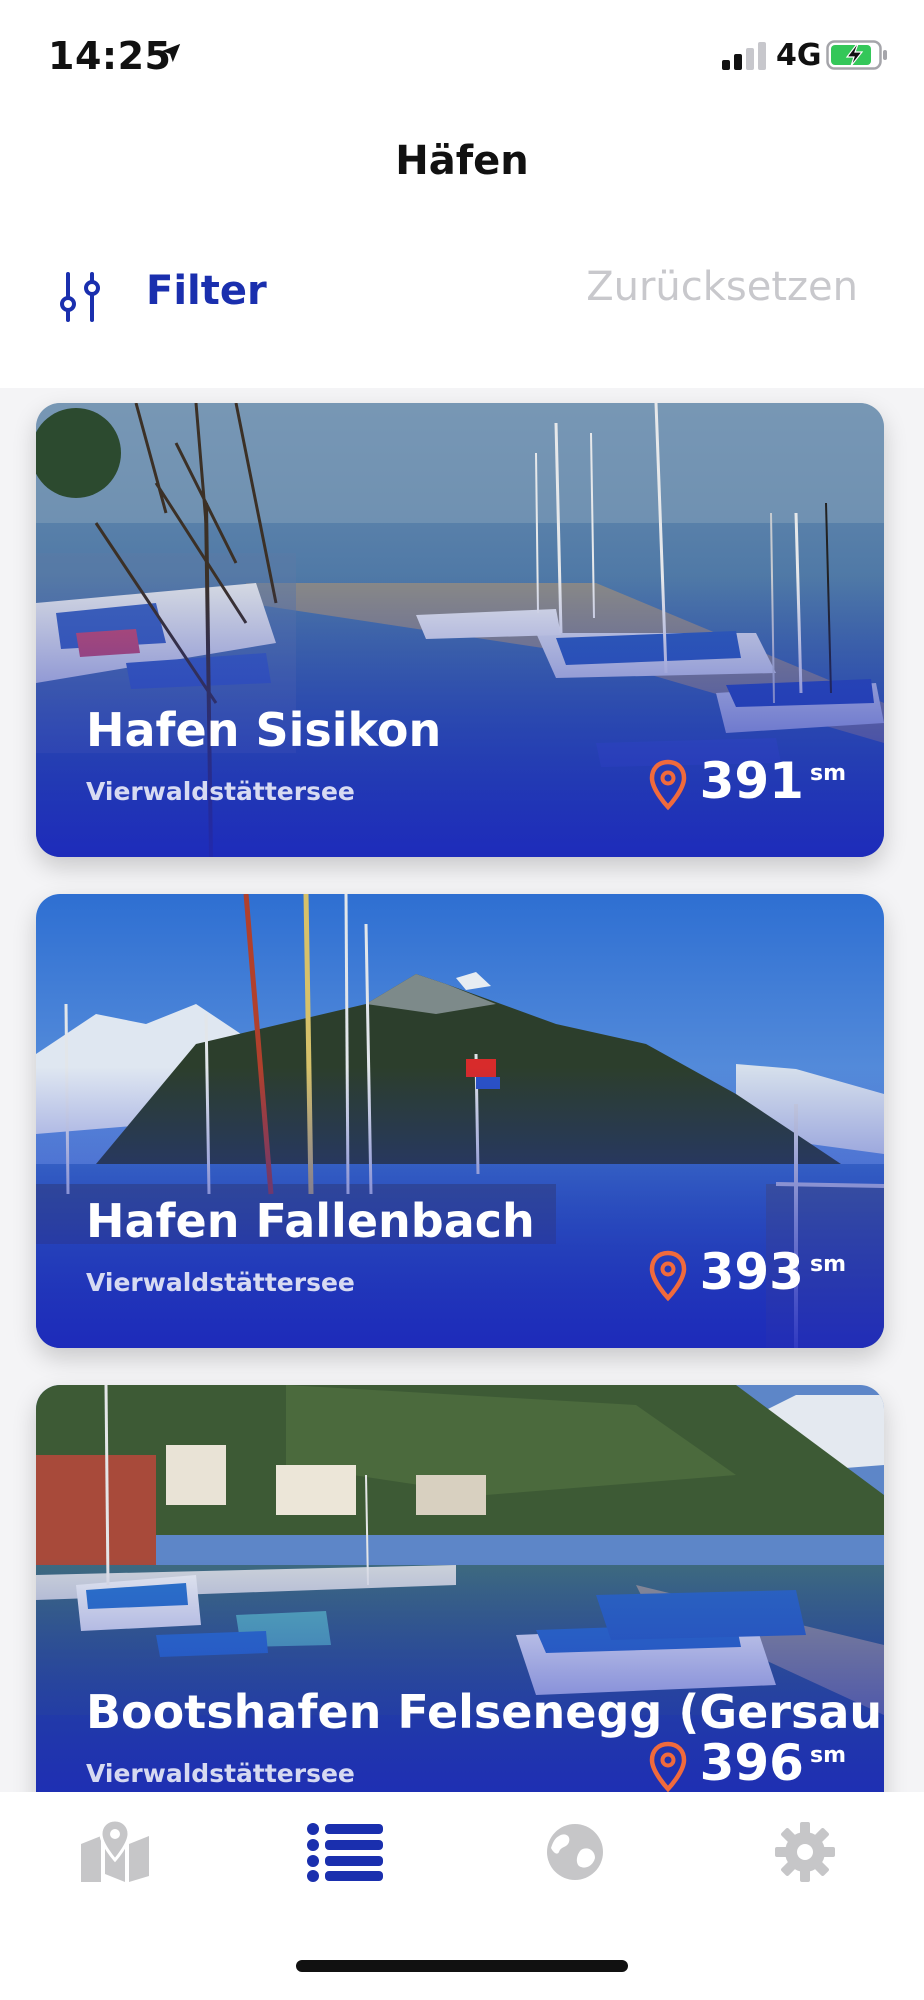  I want to click on gear-icon, so click(805, 1852).